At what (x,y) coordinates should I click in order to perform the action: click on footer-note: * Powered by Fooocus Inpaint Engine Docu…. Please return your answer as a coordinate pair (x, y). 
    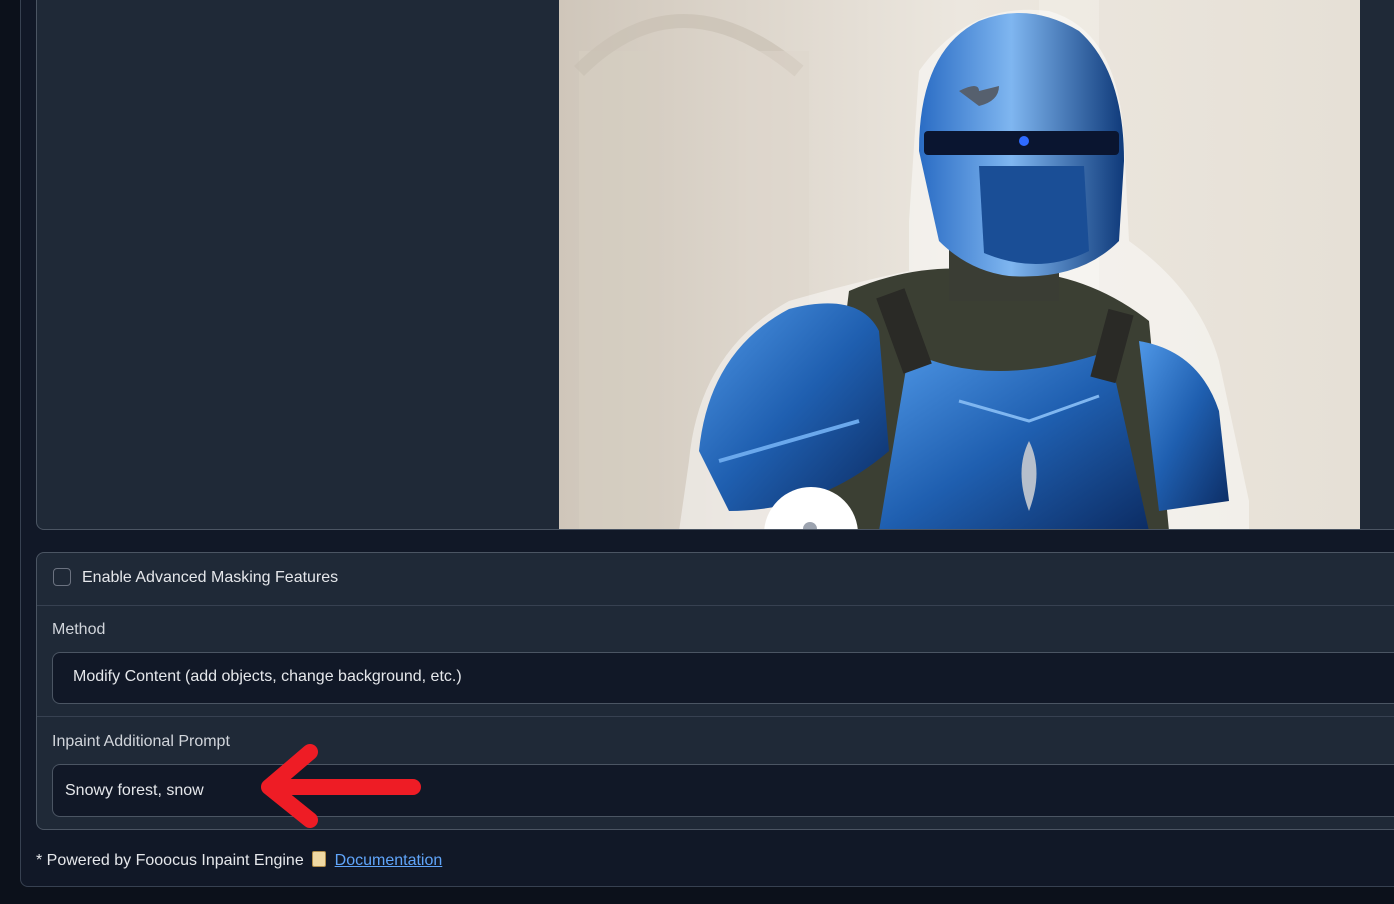
    Looking at the image, I should click on (239, 860).